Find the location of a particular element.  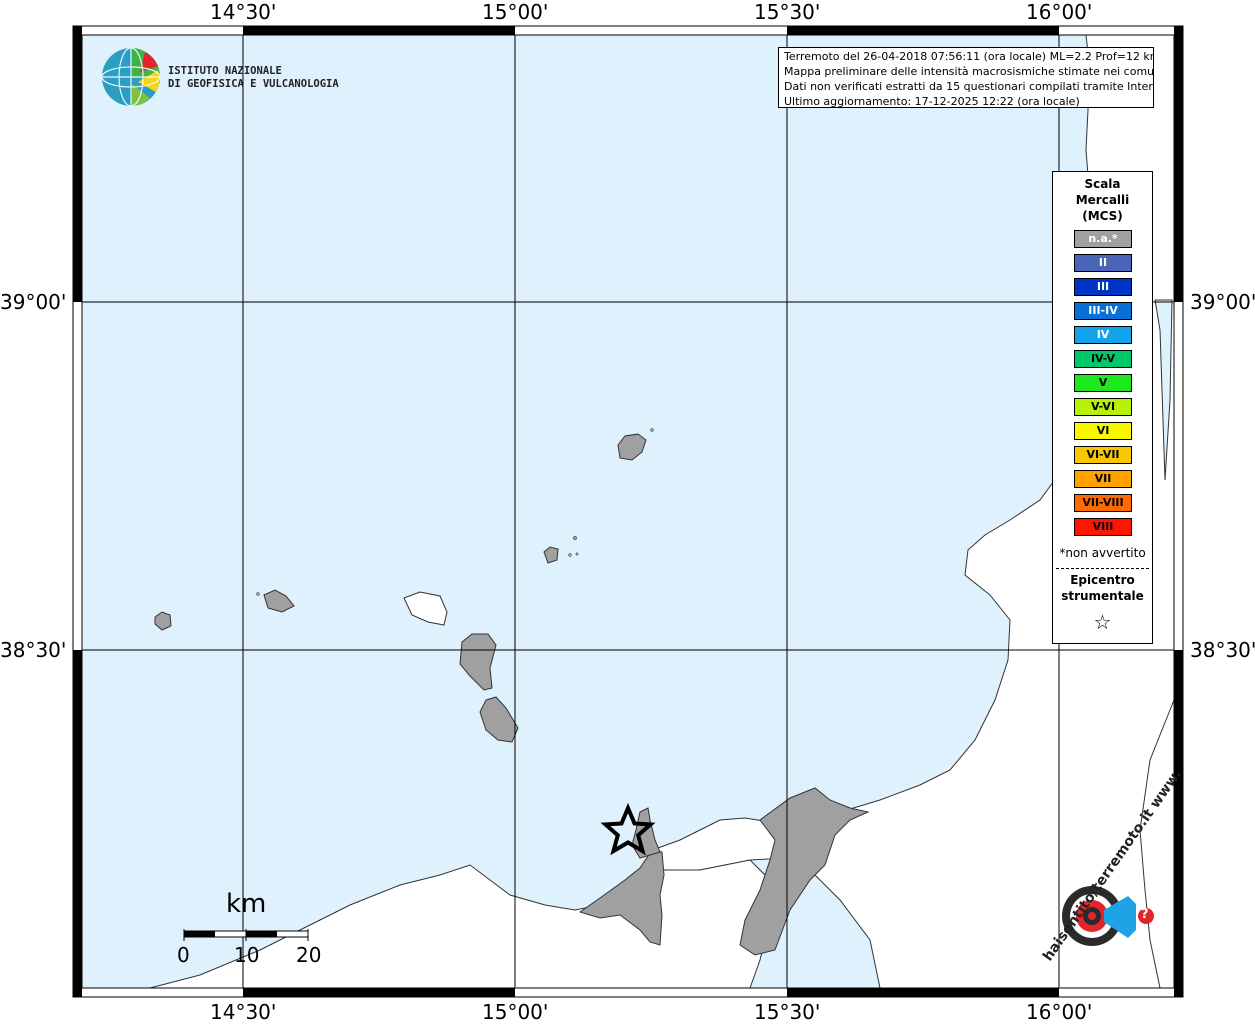

lat-tick-left-2: 38°30' is located at coordinates (33, 650).